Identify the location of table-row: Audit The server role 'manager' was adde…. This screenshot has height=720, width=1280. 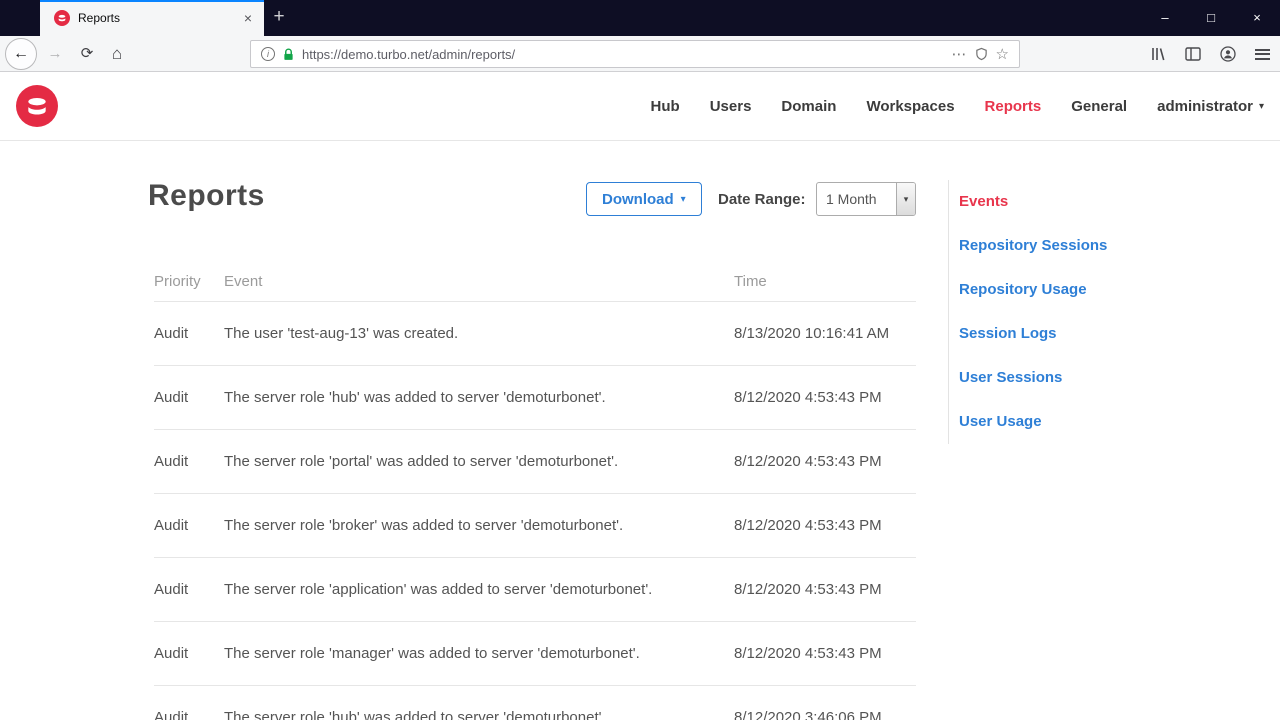
(535, 654).